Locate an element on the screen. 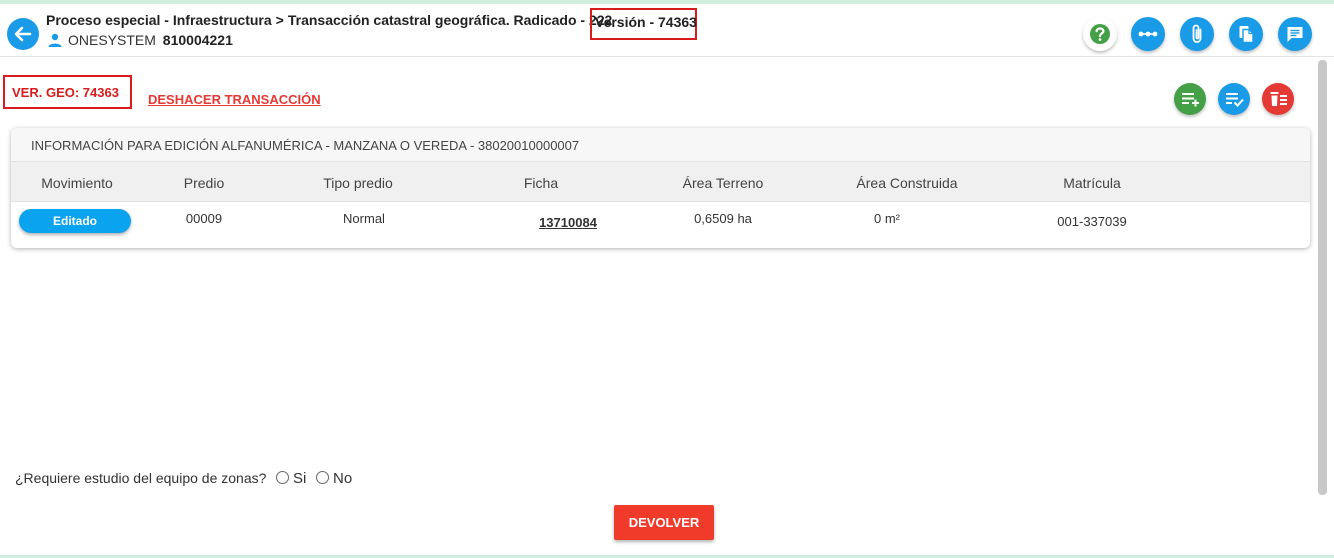 The height and width of the screenshot is (558, 1334). cell-area-terreno: 0,6509 ha is located at coordinates (723, 218).